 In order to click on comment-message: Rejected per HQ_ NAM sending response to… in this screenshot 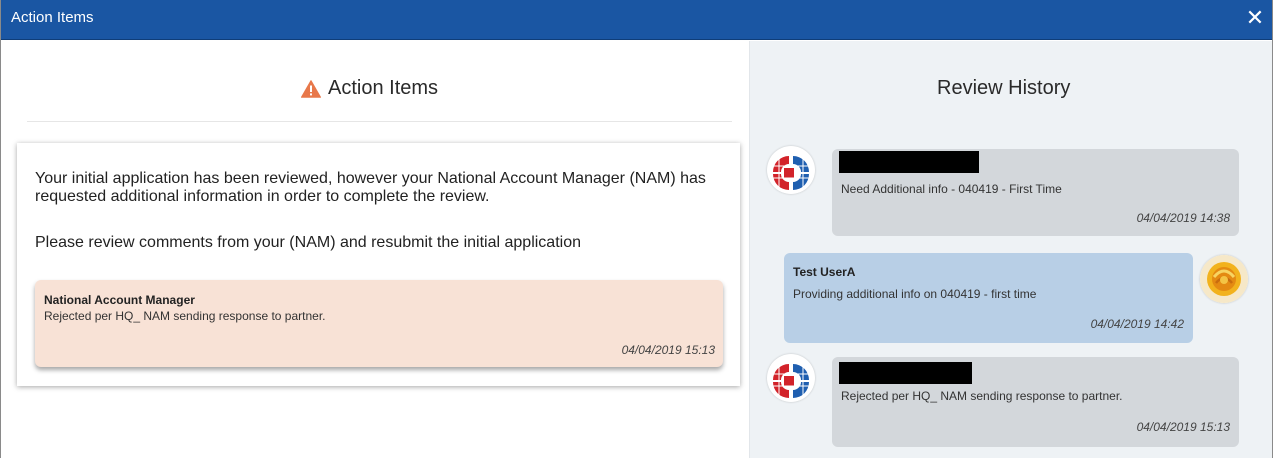, I will do `click(185, 316)`.